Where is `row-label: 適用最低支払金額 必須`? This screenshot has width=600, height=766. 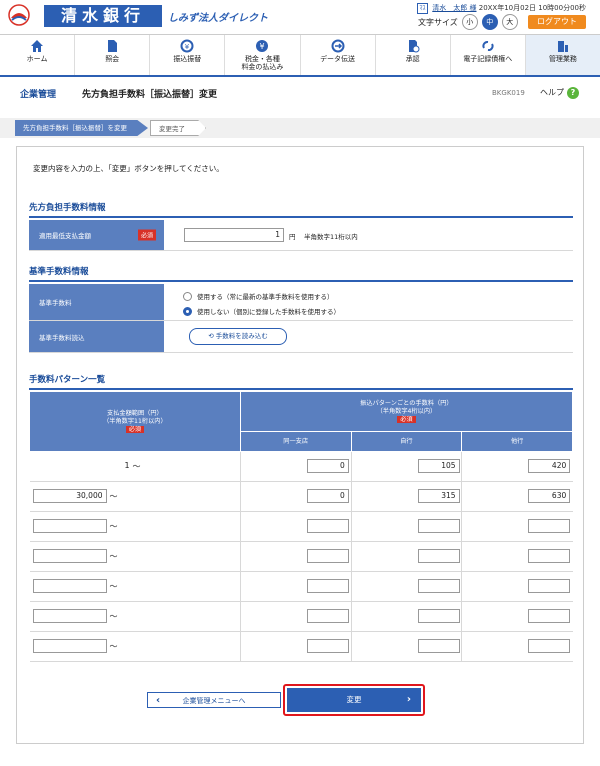 row-label: 適用最低支払金額 必須 is located at coordinates (96, 235).